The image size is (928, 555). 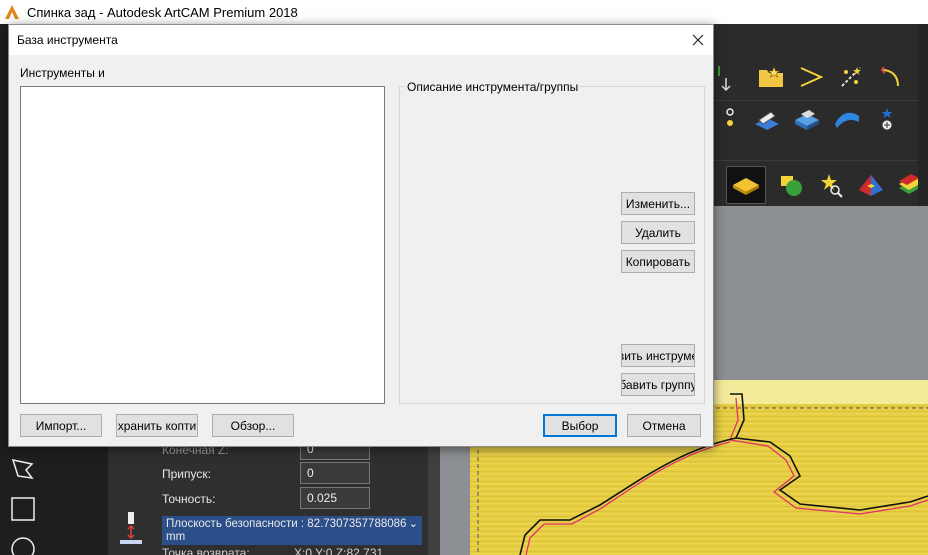 What do you see at coordinates (23, 469) in the screenshot?
I see `polygon-select-icon` at bounding box center [23, 469].